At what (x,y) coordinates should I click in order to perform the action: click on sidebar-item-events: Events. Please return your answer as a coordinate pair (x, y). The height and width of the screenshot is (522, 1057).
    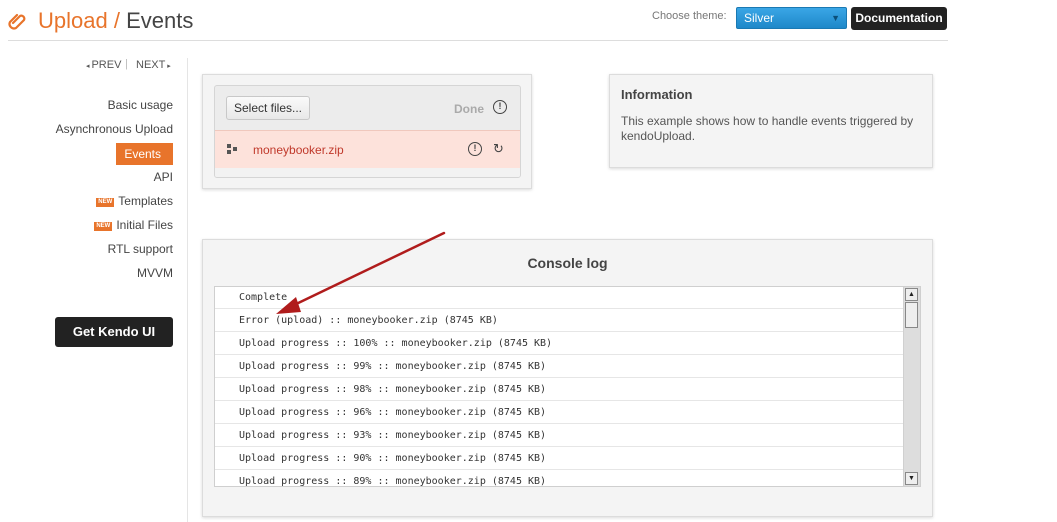
    Looking at the image, I should click on (144, 154).